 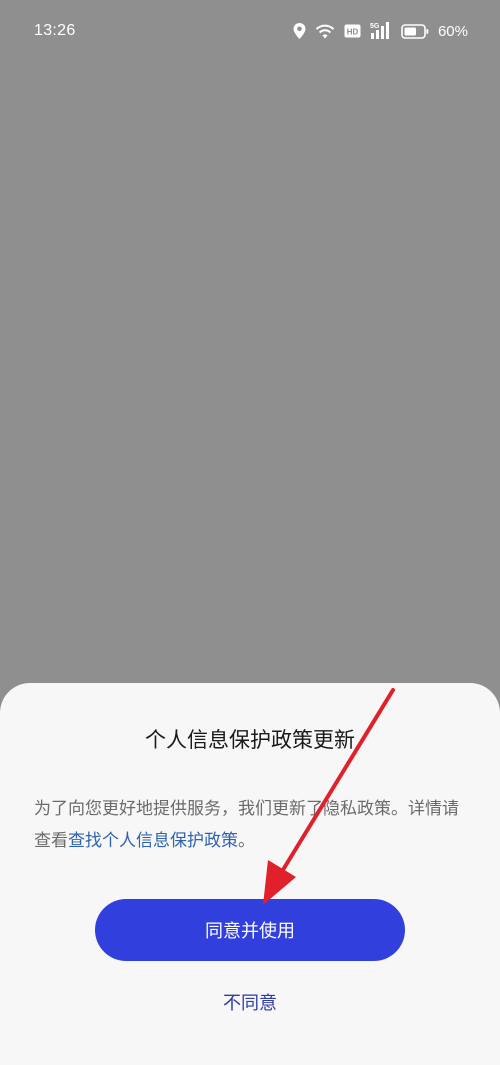 I want to click on status-bar: 13:26 HD 5G 60%, so click(x=250, y=31).